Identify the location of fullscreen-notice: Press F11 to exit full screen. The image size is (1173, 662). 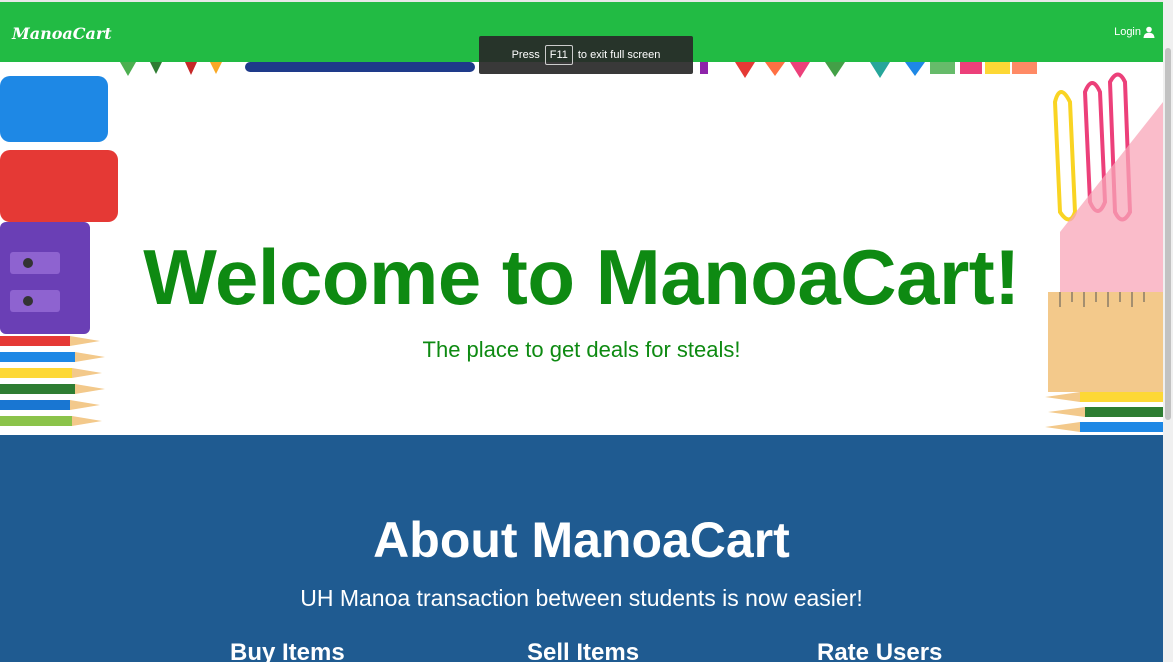
(586, 55).